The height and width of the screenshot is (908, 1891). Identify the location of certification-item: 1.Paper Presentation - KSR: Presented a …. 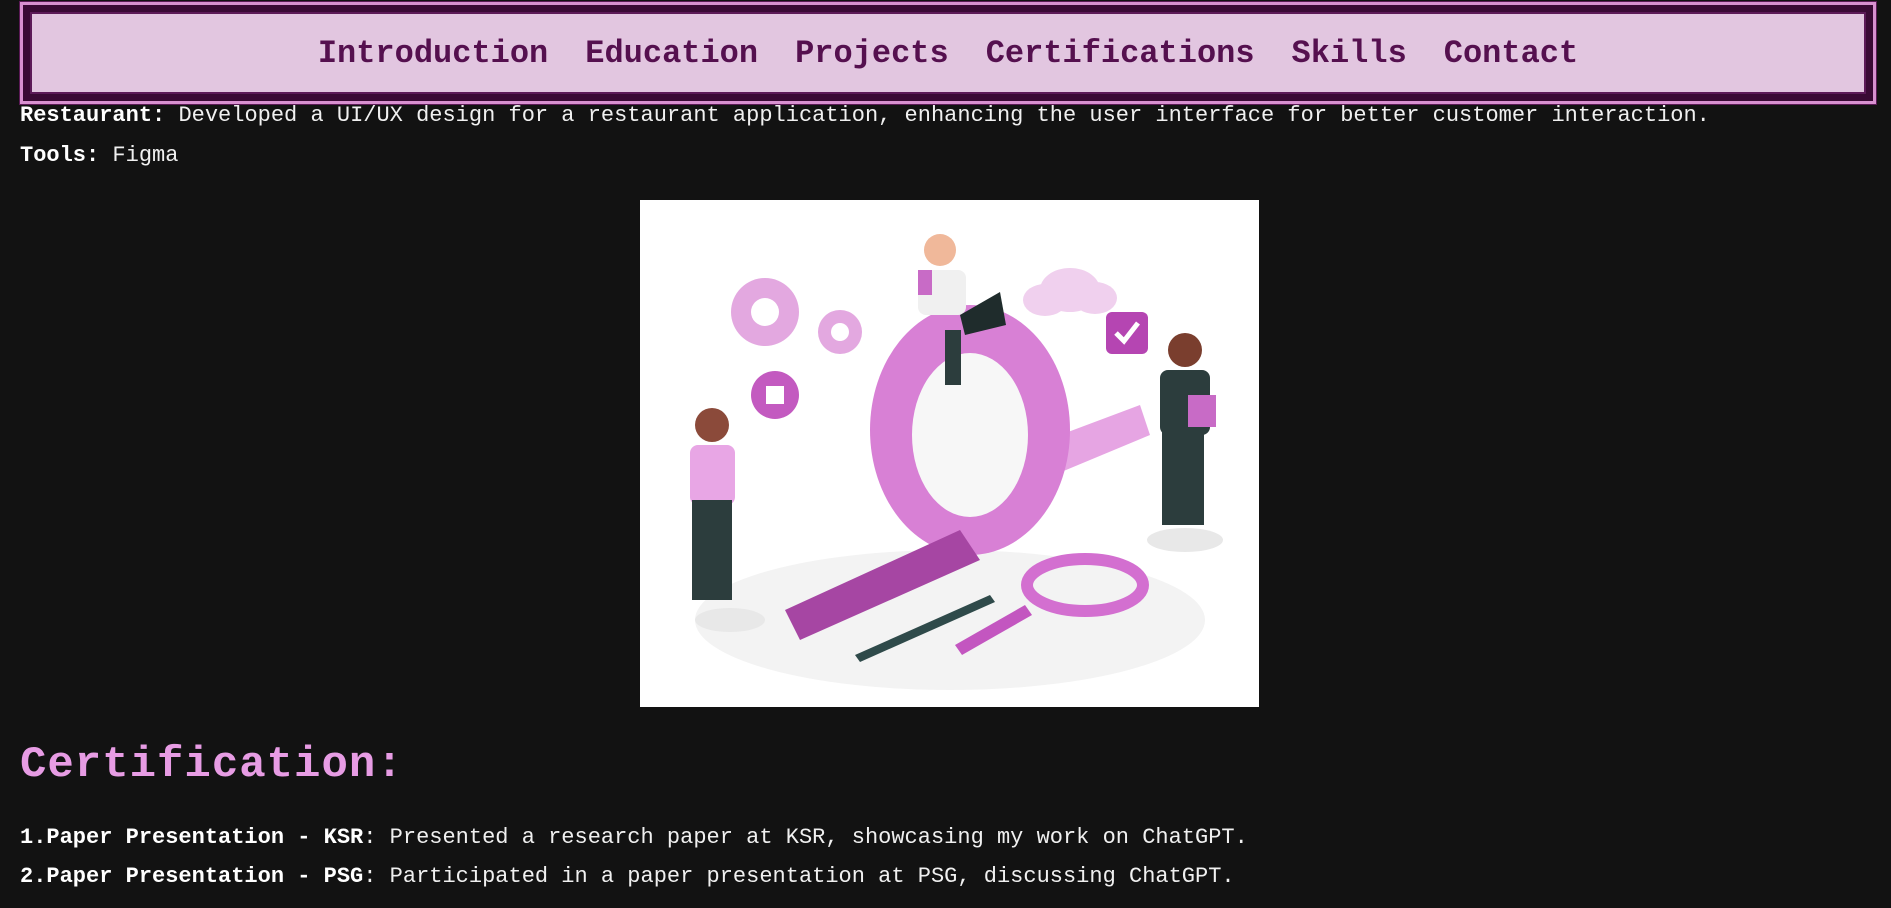
(634, 837).